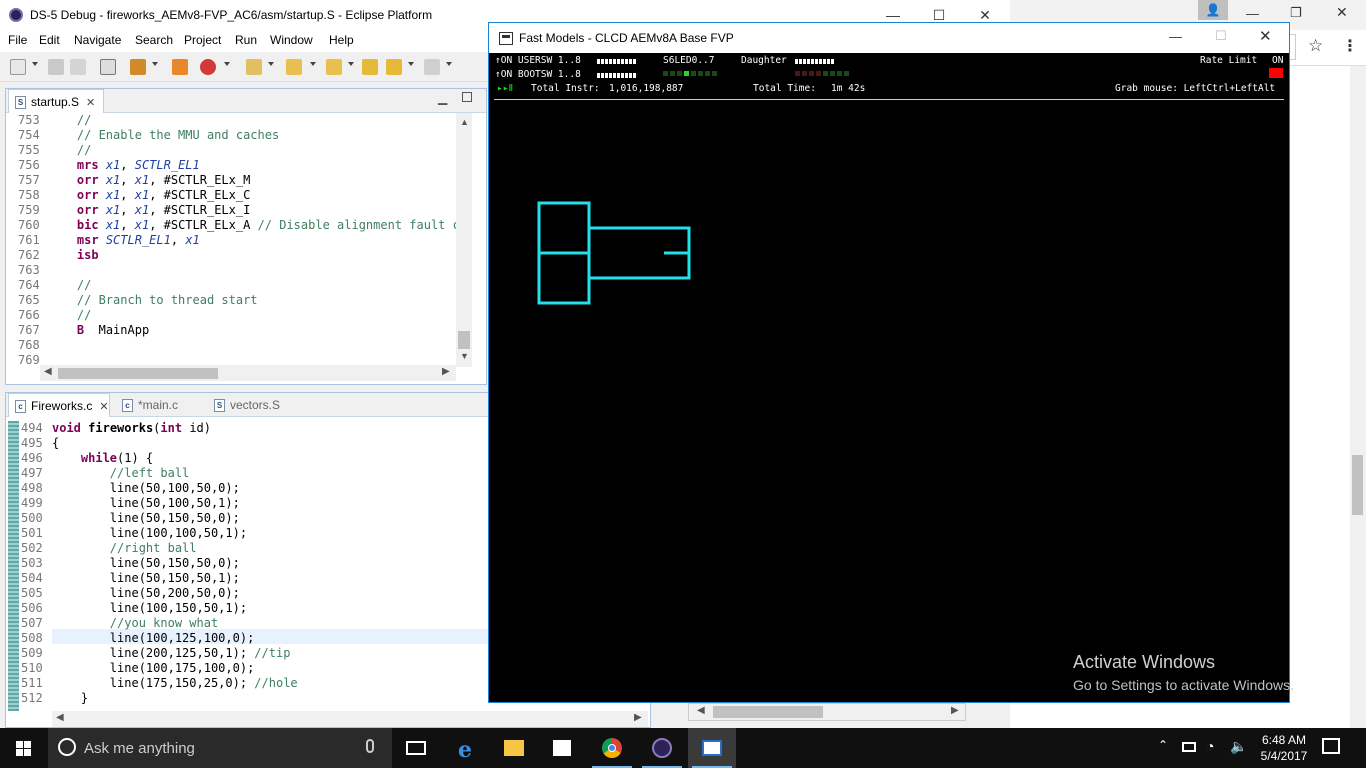  Describe the element at coordinates (108, 67) in the screenshot. I see `binary-icon` at that location.